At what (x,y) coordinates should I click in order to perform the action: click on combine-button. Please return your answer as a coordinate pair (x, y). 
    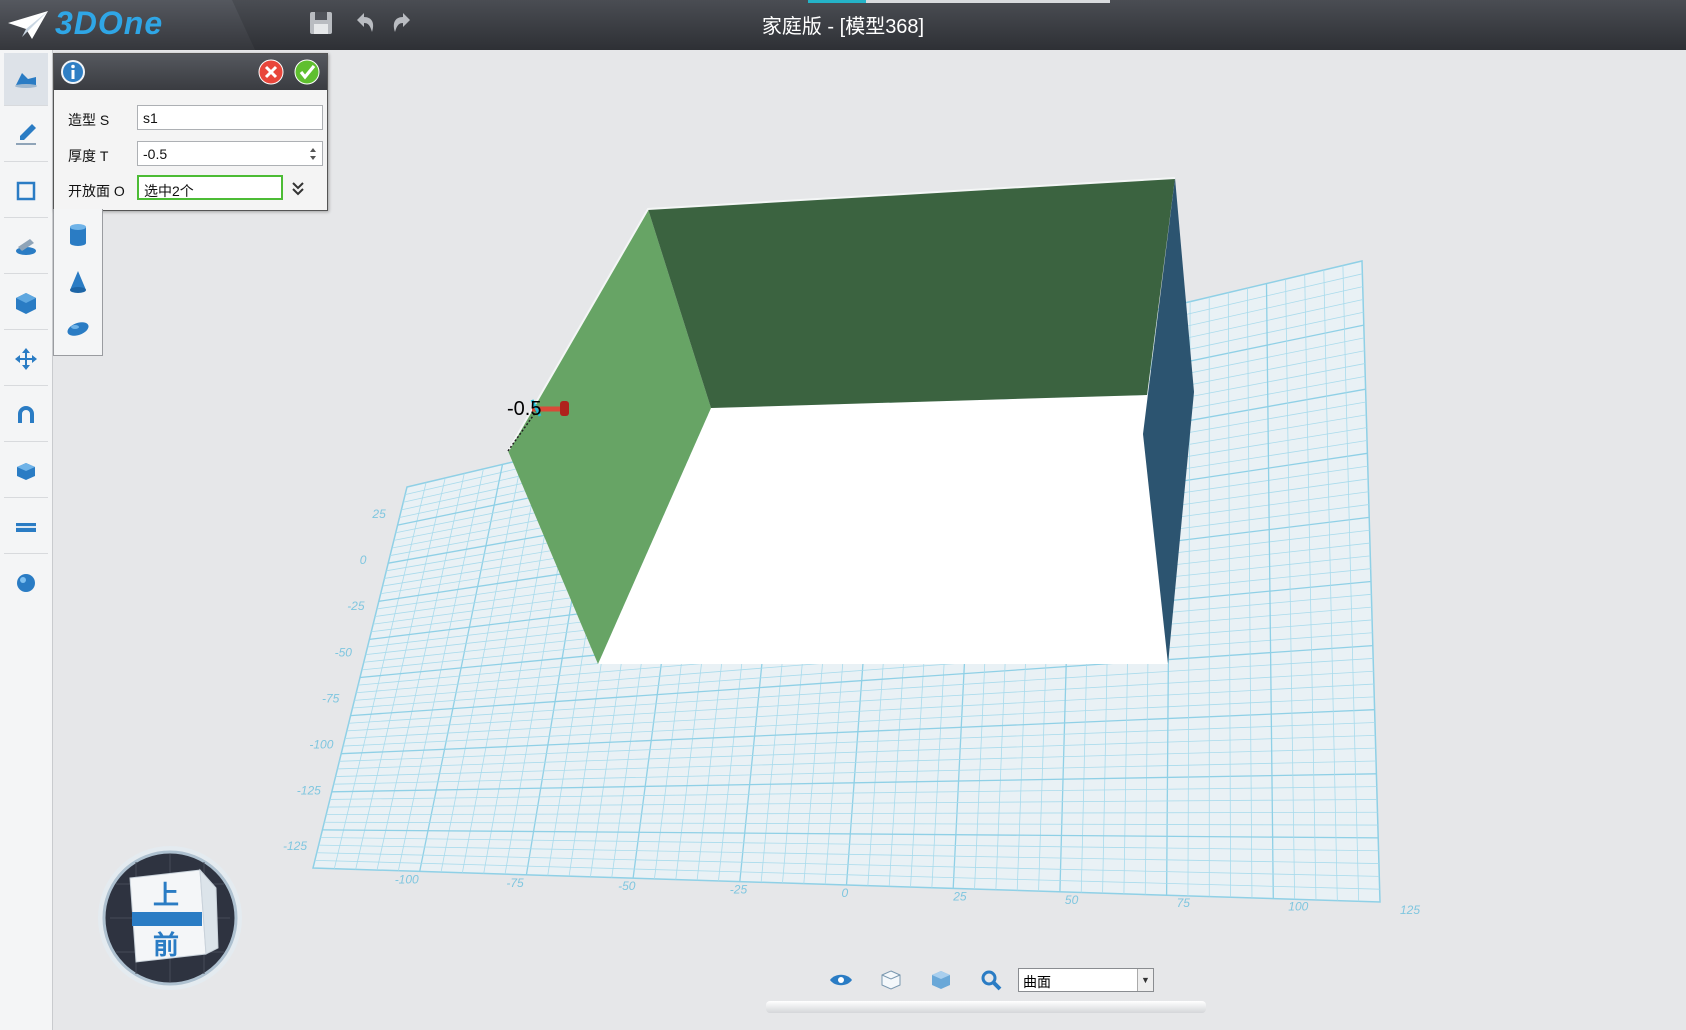
    Looking at the image, I should click on (26, 471).